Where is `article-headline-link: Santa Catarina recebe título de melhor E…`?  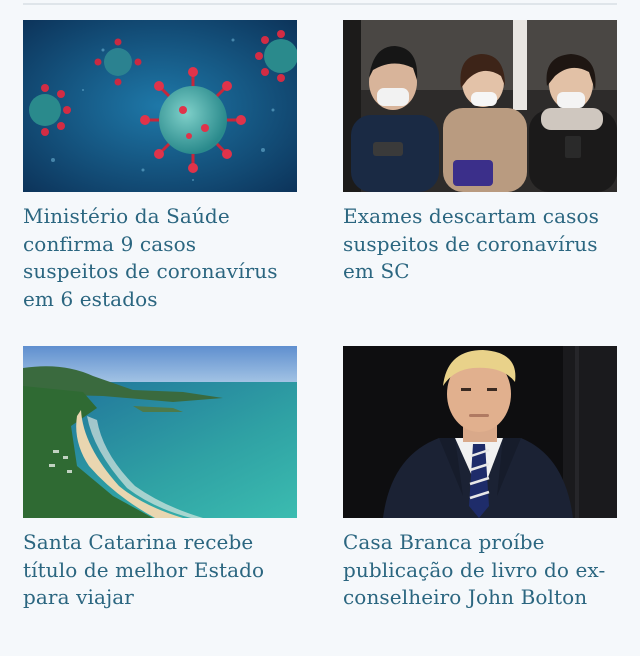 article-headline-link: Santa Catarina recebe título de melhor E… is located at coordinates (160, 570).